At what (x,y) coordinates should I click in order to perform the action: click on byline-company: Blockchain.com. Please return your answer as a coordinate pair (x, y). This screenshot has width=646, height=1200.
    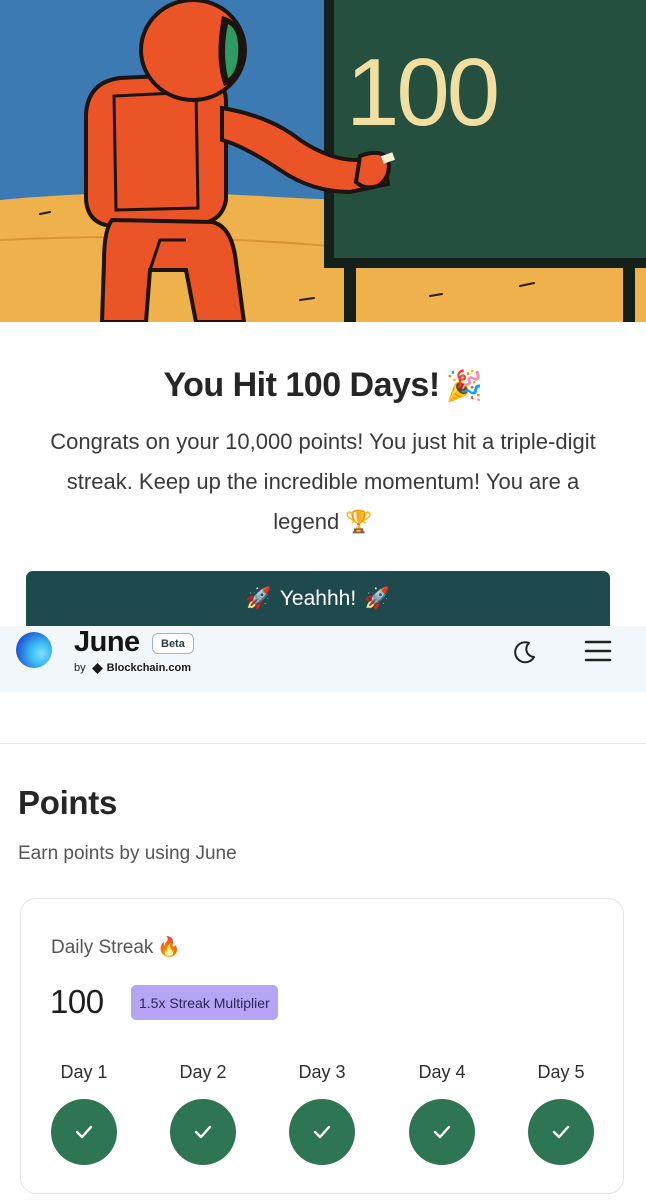
    Looking at the image, I should click on (148, 668).